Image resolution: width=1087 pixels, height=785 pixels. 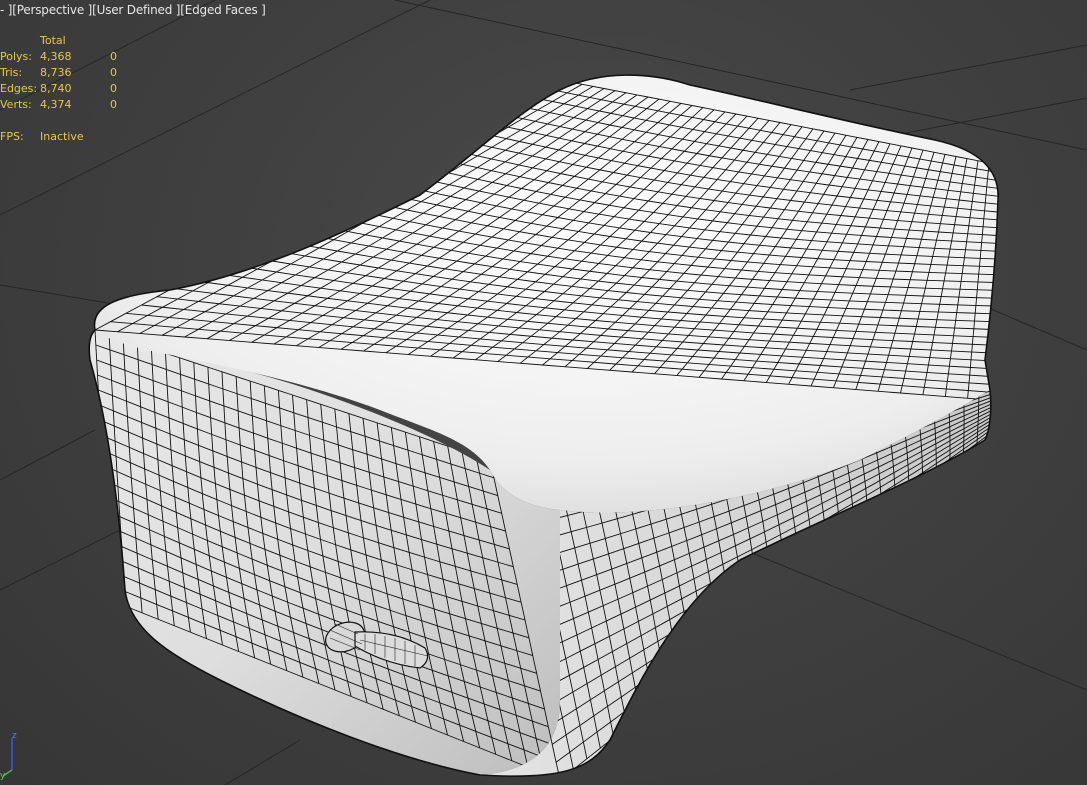 I want to click on viewport-menu: - ], so click(x=6, y=10).